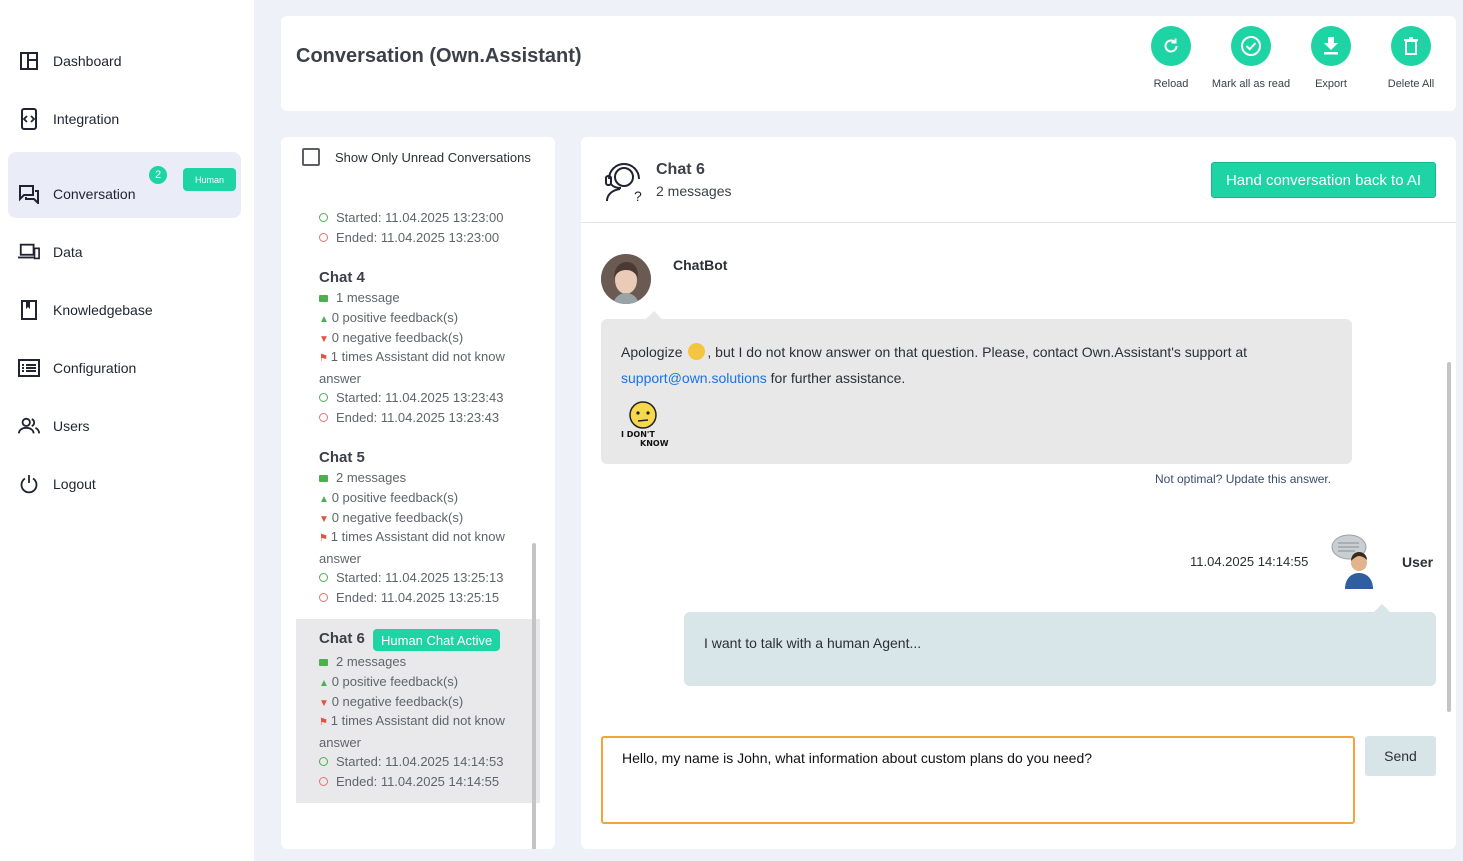  I want to click on support-email-link: support@own.solutions, so click(694, 378).